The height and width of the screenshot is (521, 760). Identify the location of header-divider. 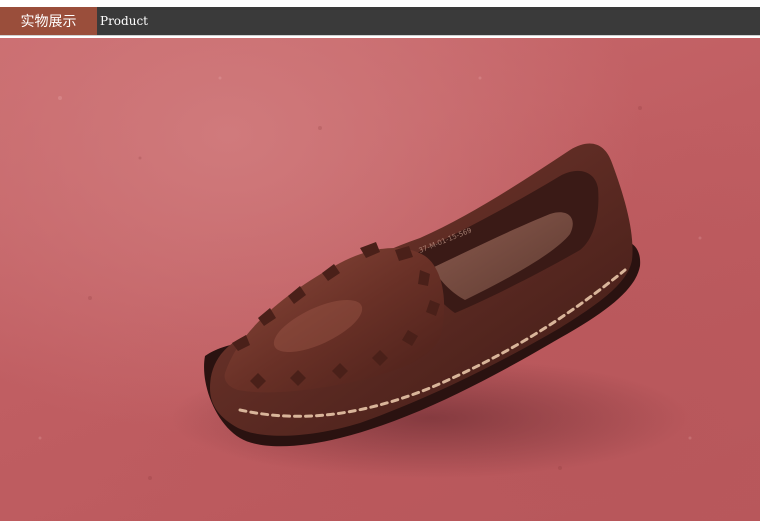
(380, 35).